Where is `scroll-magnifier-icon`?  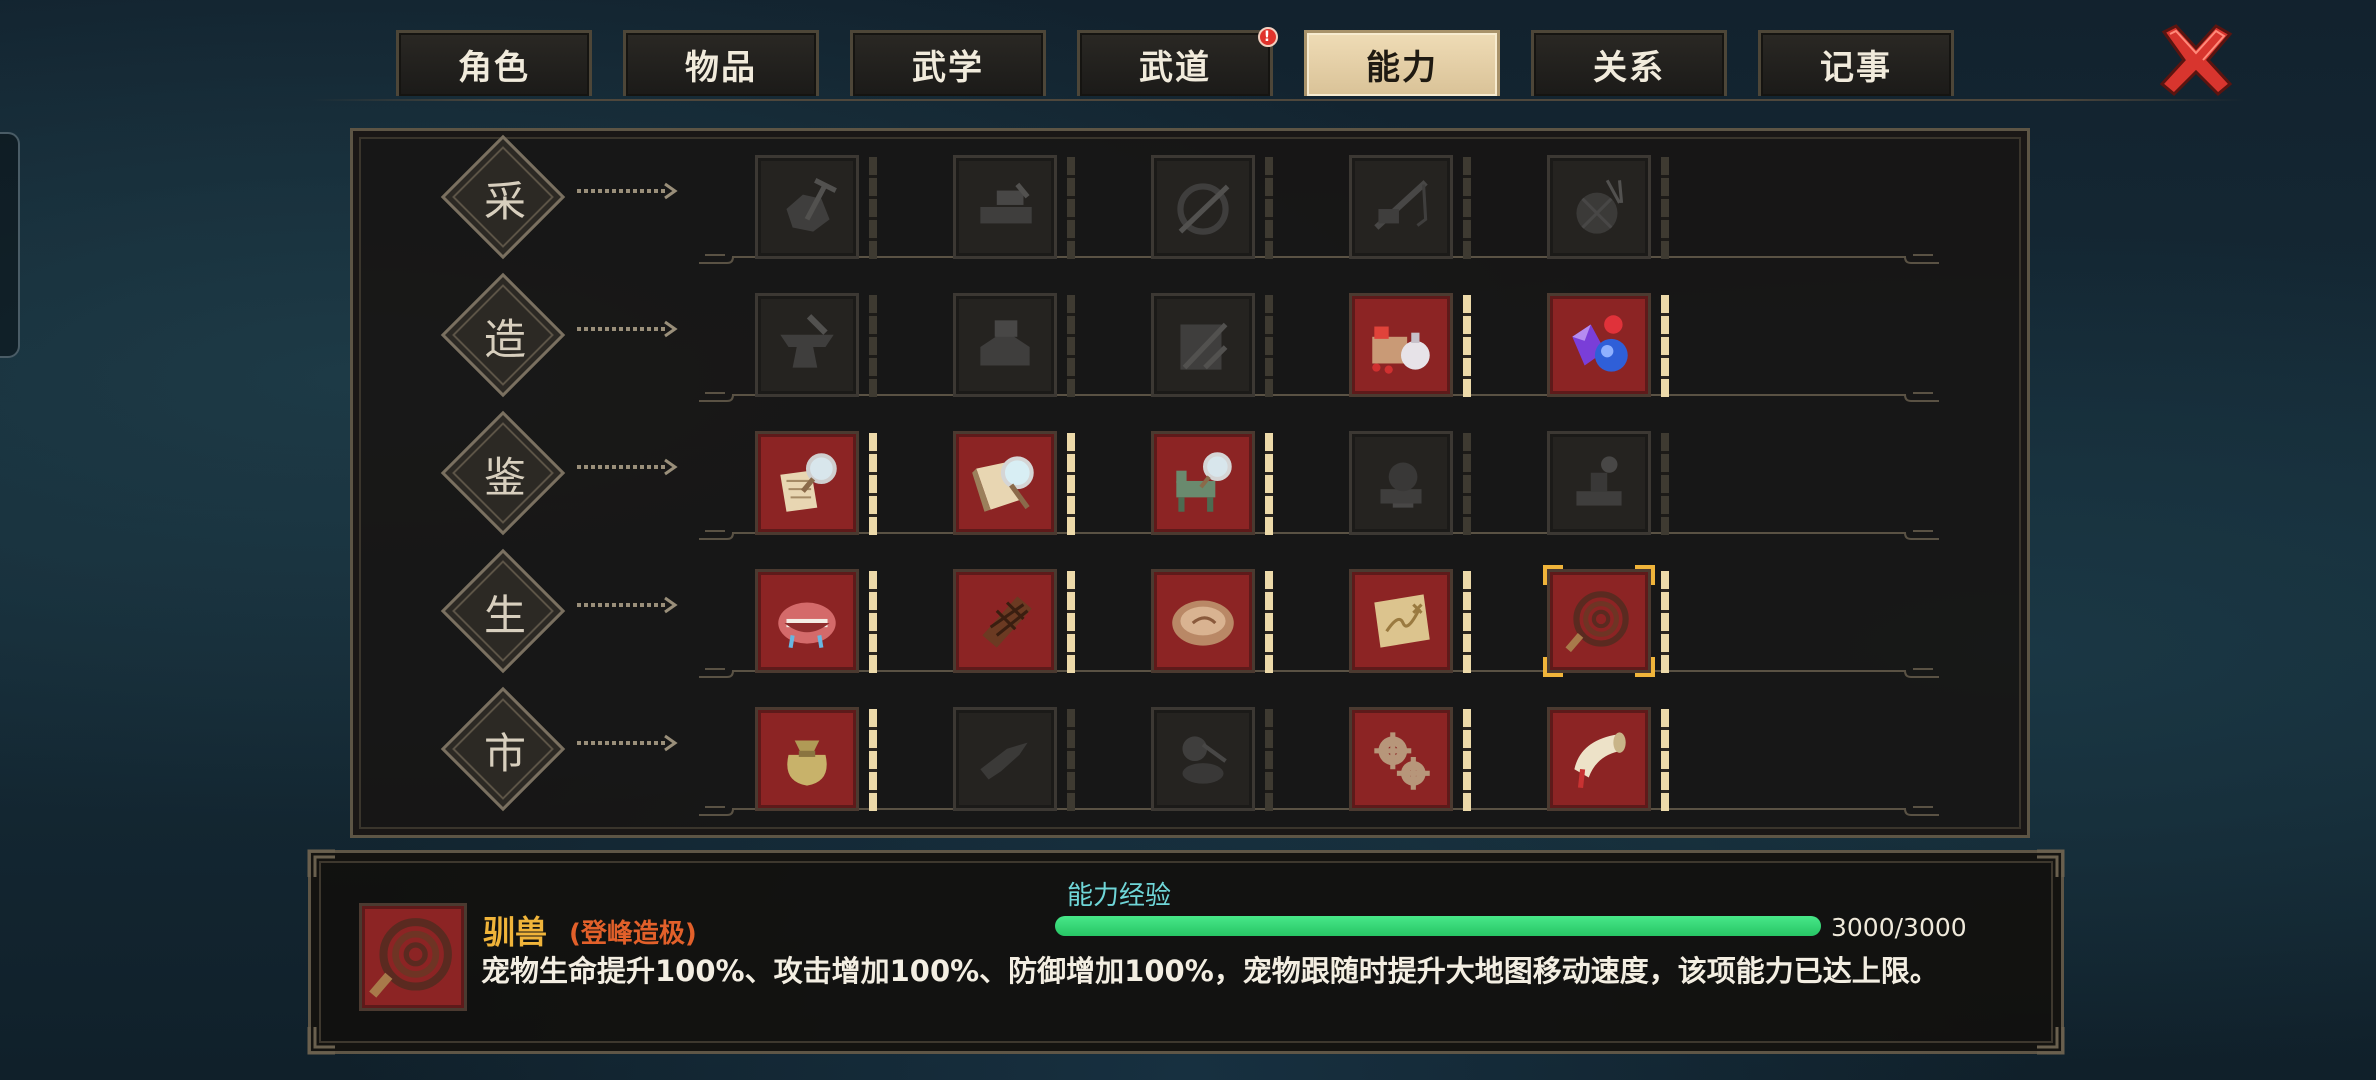 scroll-magnifier-icon is located at coordinates (808, 482).